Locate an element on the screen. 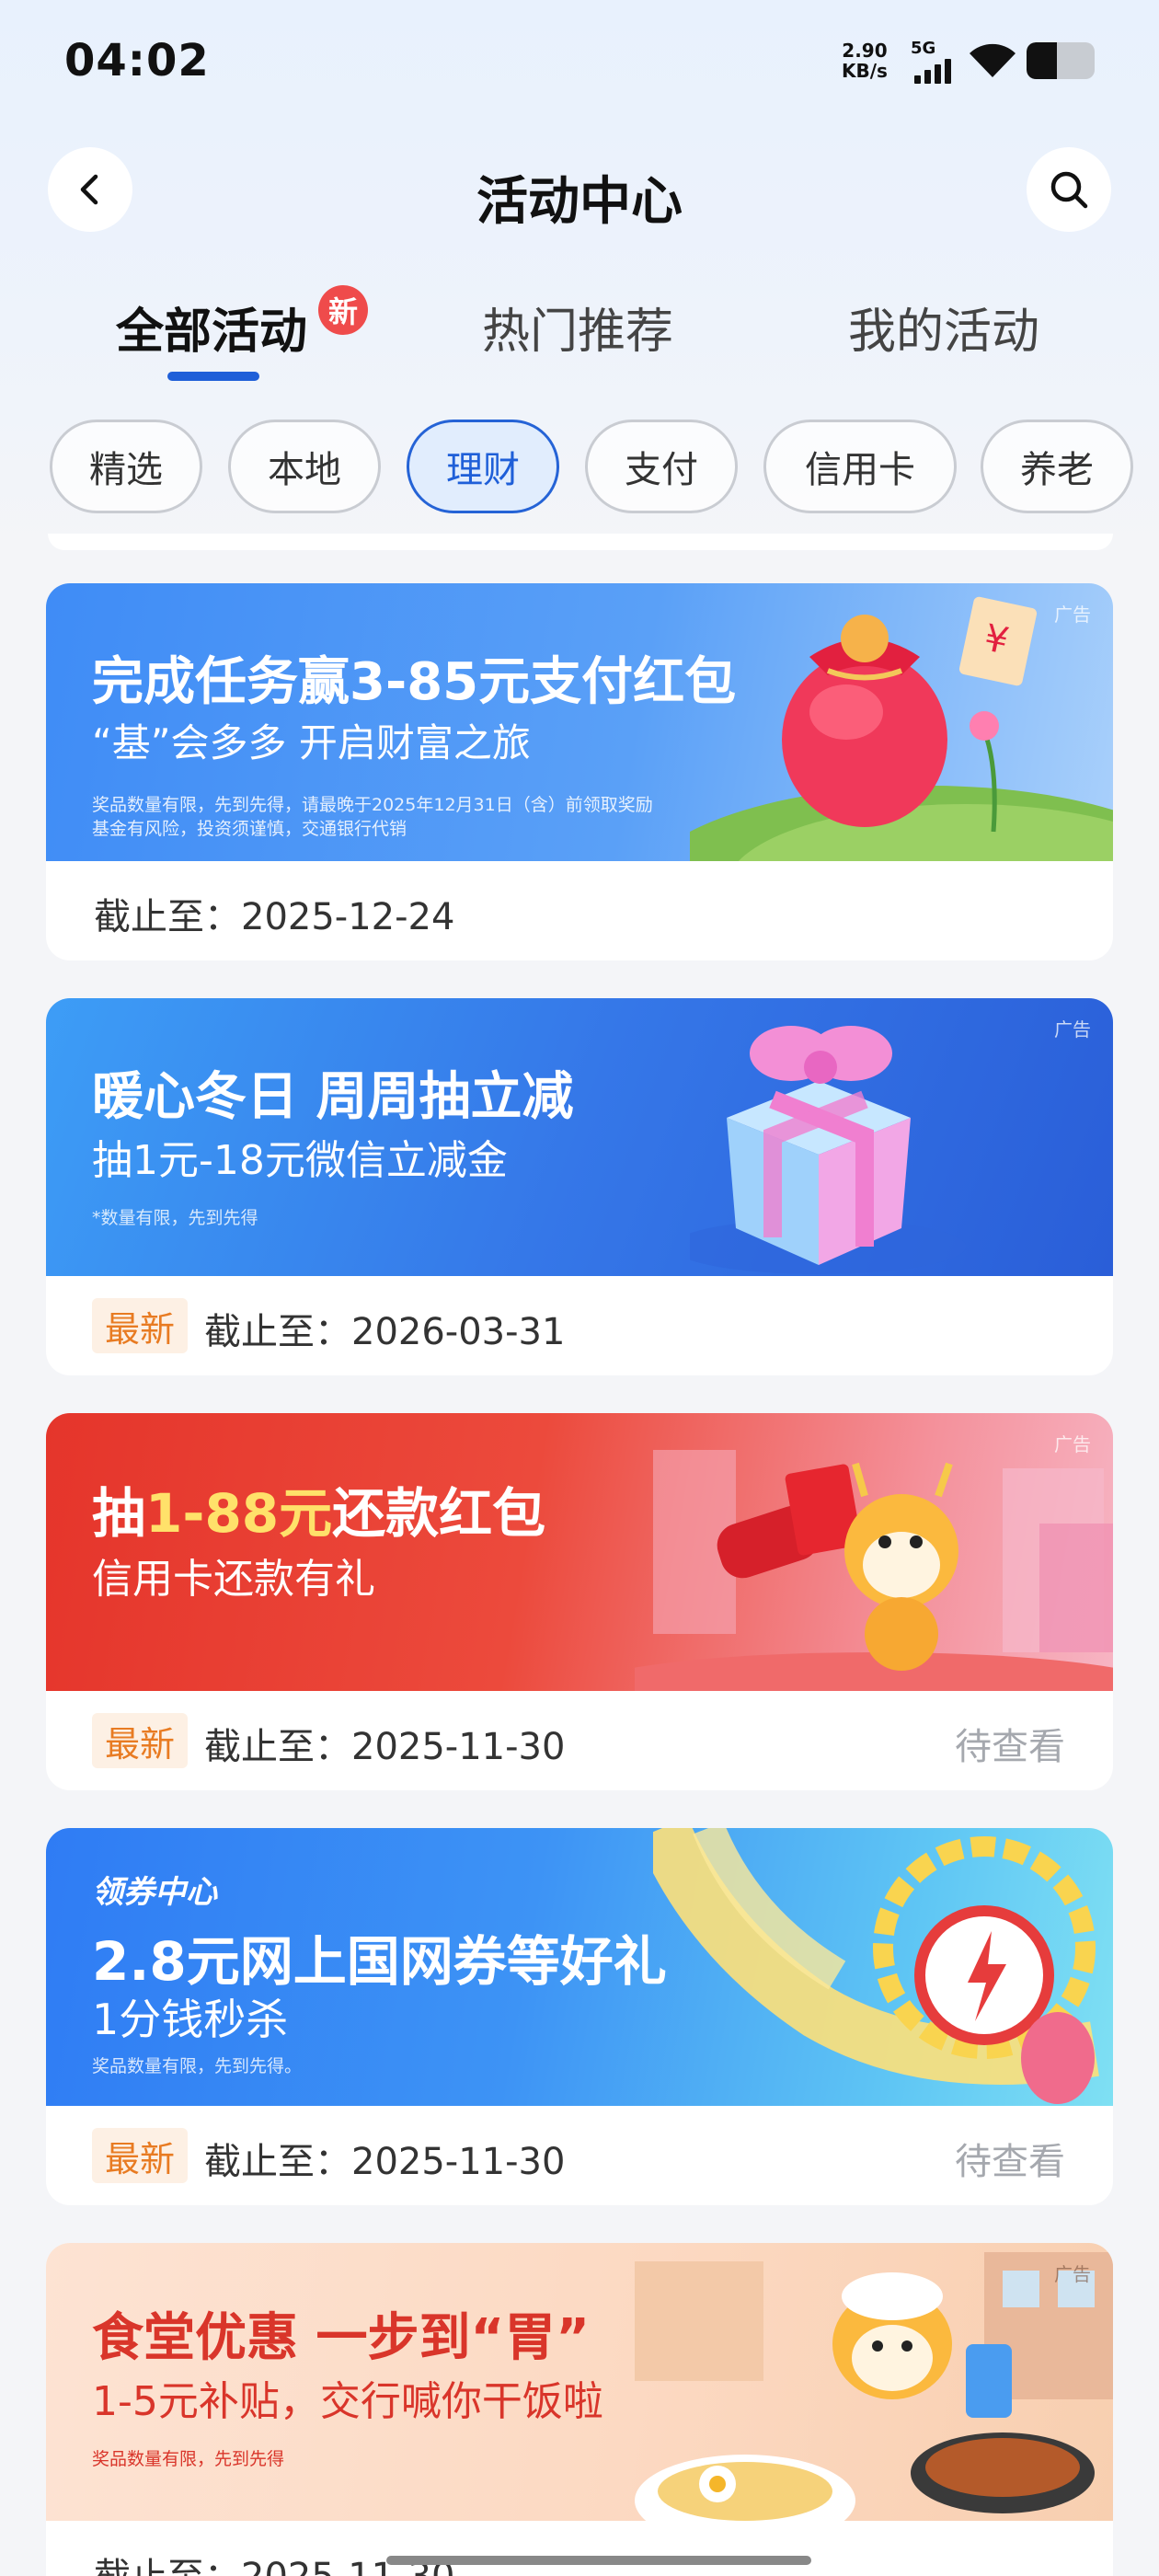 This screenshot has height=2576, width=1159. new-badge: 新 is located at coordinates (343, 310).